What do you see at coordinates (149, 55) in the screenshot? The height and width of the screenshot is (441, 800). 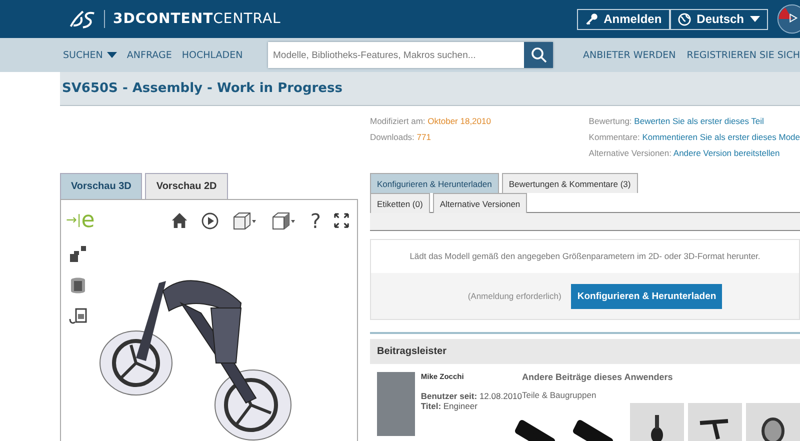 I see `nav-link: ANFRAGE` at bounding box center [149, 55].